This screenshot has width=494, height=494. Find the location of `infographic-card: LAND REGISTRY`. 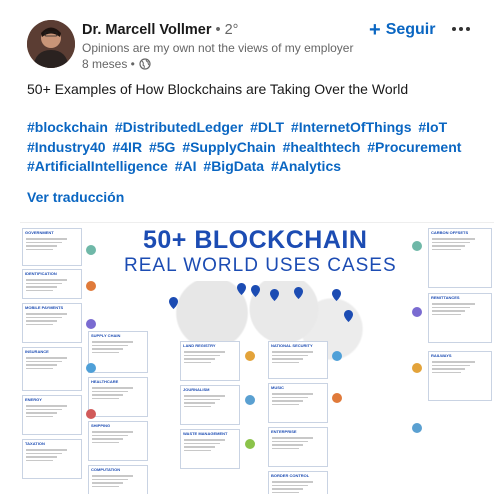

infographic-card: LAND REGISTRY is located at coordinates (210, 361).